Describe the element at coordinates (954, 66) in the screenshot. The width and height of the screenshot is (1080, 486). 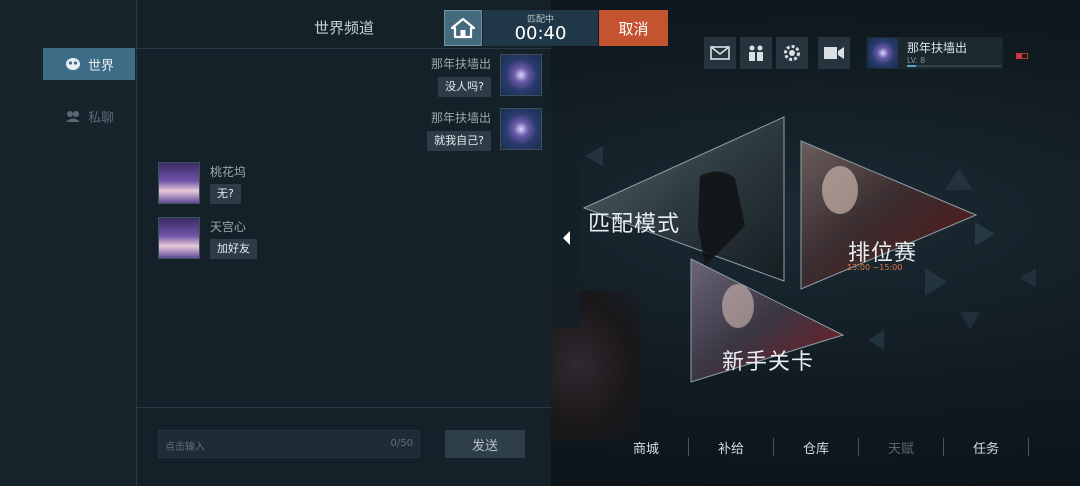
I see `xp-bar` at that location.